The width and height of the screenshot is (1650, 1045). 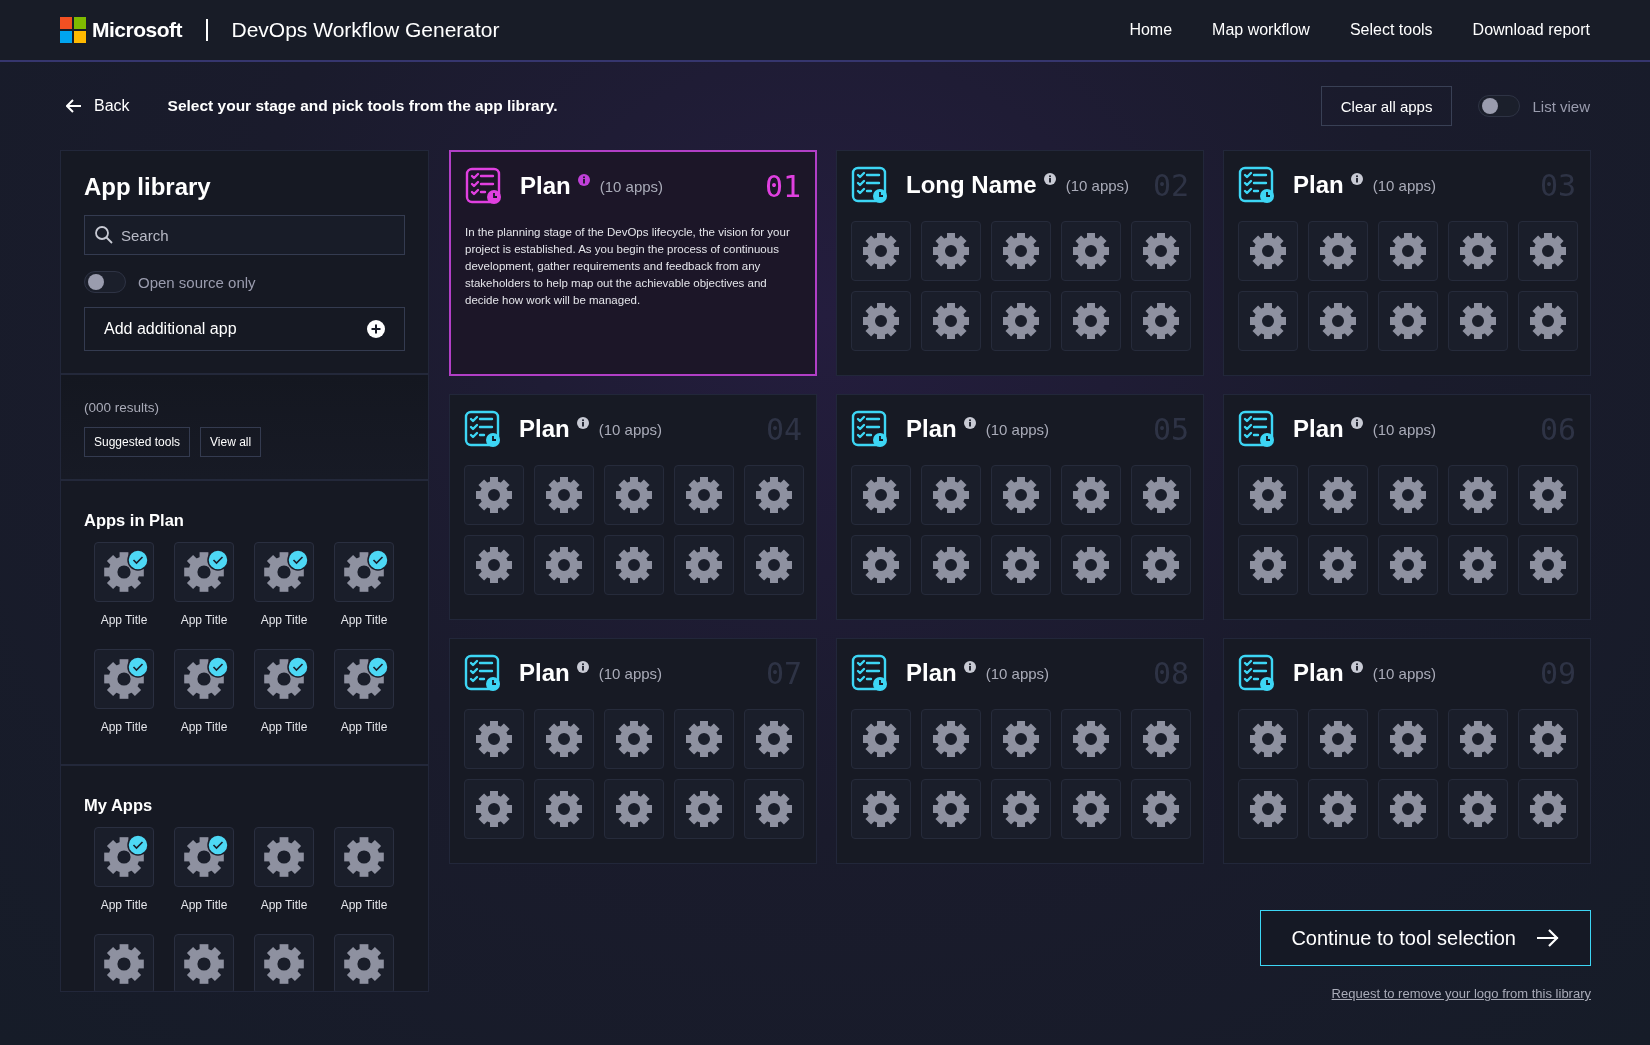 I want to click on nav-link: Select tools, so click(x=1391, y=30).